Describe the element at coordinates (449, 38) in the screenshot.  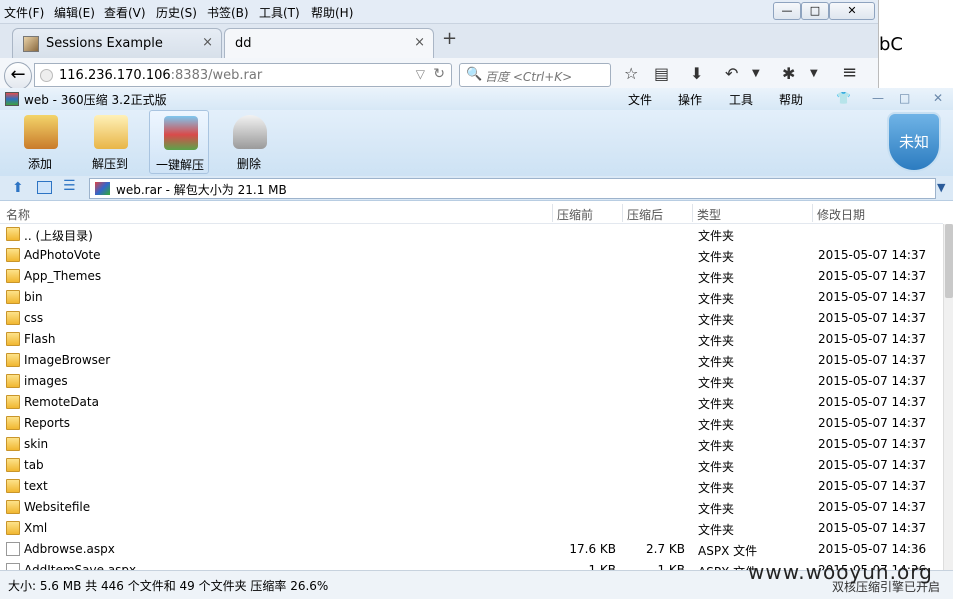
I see `new-tab-button: +` at that location.